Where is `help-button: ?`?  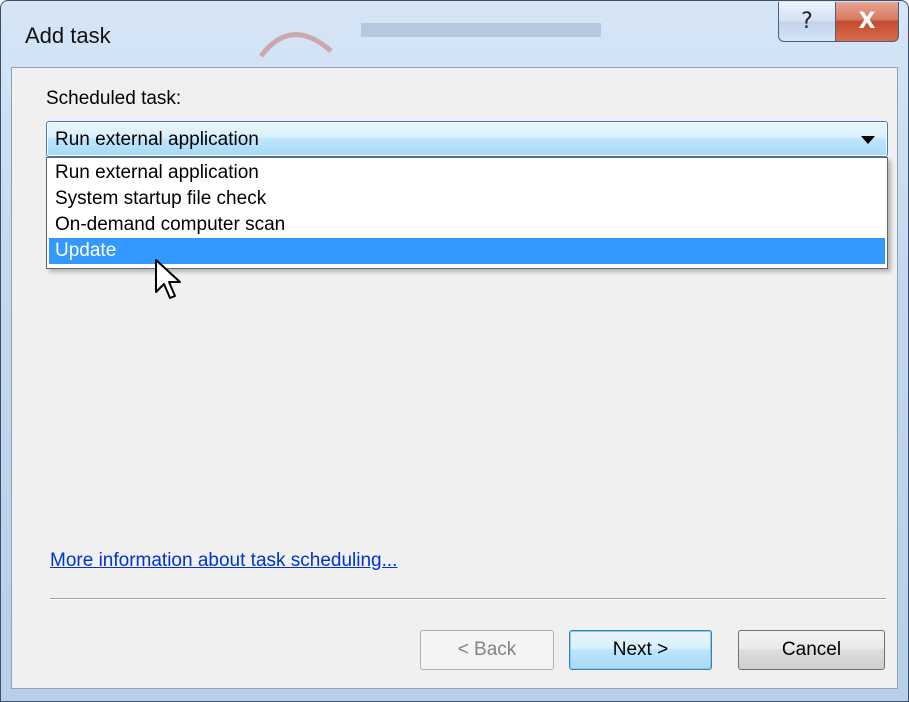
help-button: ? is located at coordinates (807, 22).